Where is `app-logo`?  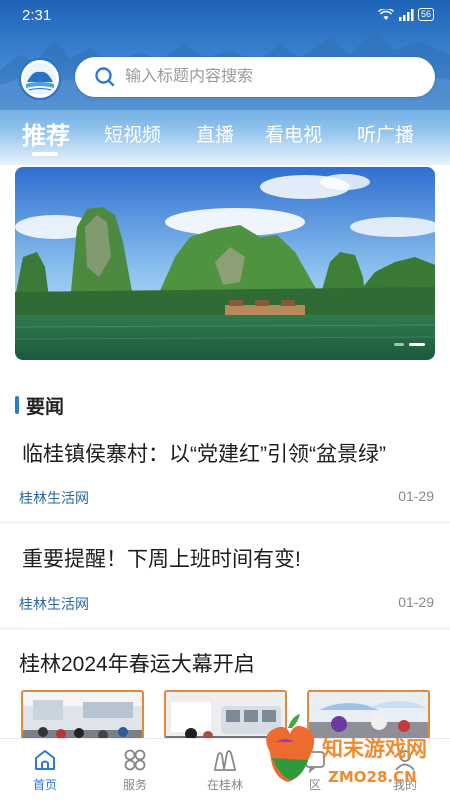 app-logo is located at coordinates (40, 79).